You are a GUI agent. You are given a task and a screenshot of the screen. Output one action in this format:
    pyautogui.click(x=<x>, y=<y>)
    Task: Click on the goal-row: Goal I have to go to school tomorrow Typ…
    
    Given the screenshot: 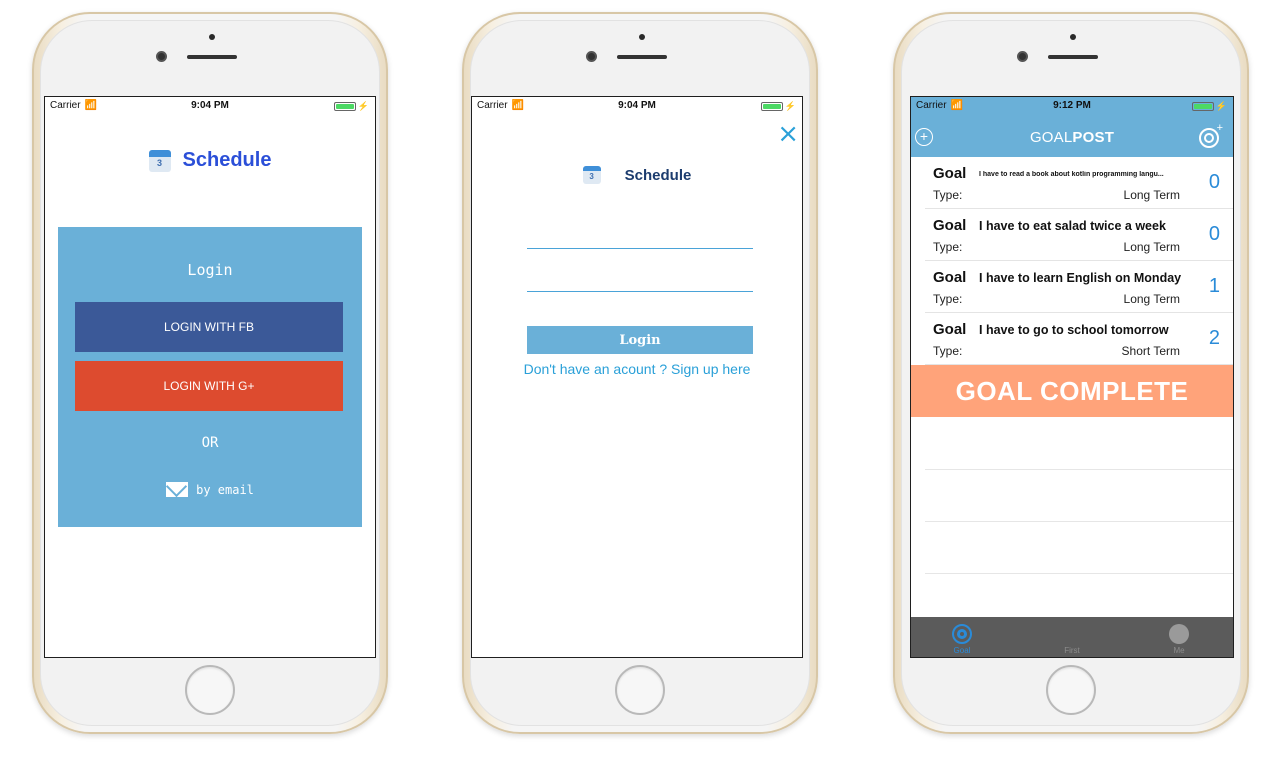 What is the action you would take?
    pyautogui.click(x=1079, y=339)
    